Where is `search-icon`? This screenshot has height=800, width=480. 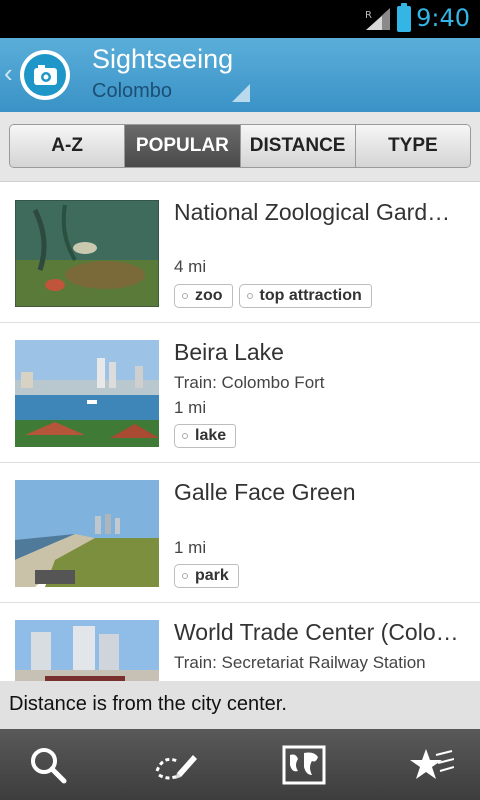
search-icon is located at coordinates (49, 766).